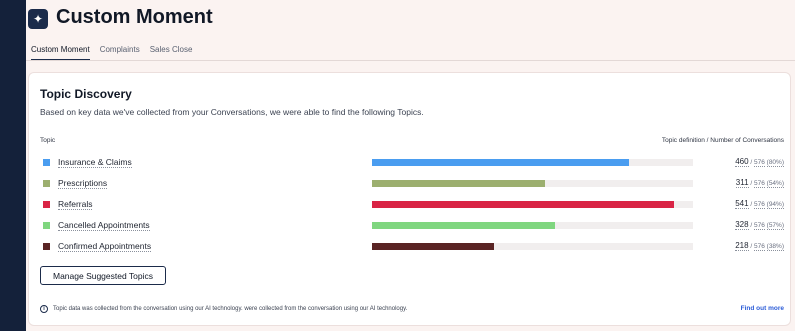 This screenshot has width=795, height=331. I want to click on topic-count: 541 / 576 (94%), so click(759, 204).